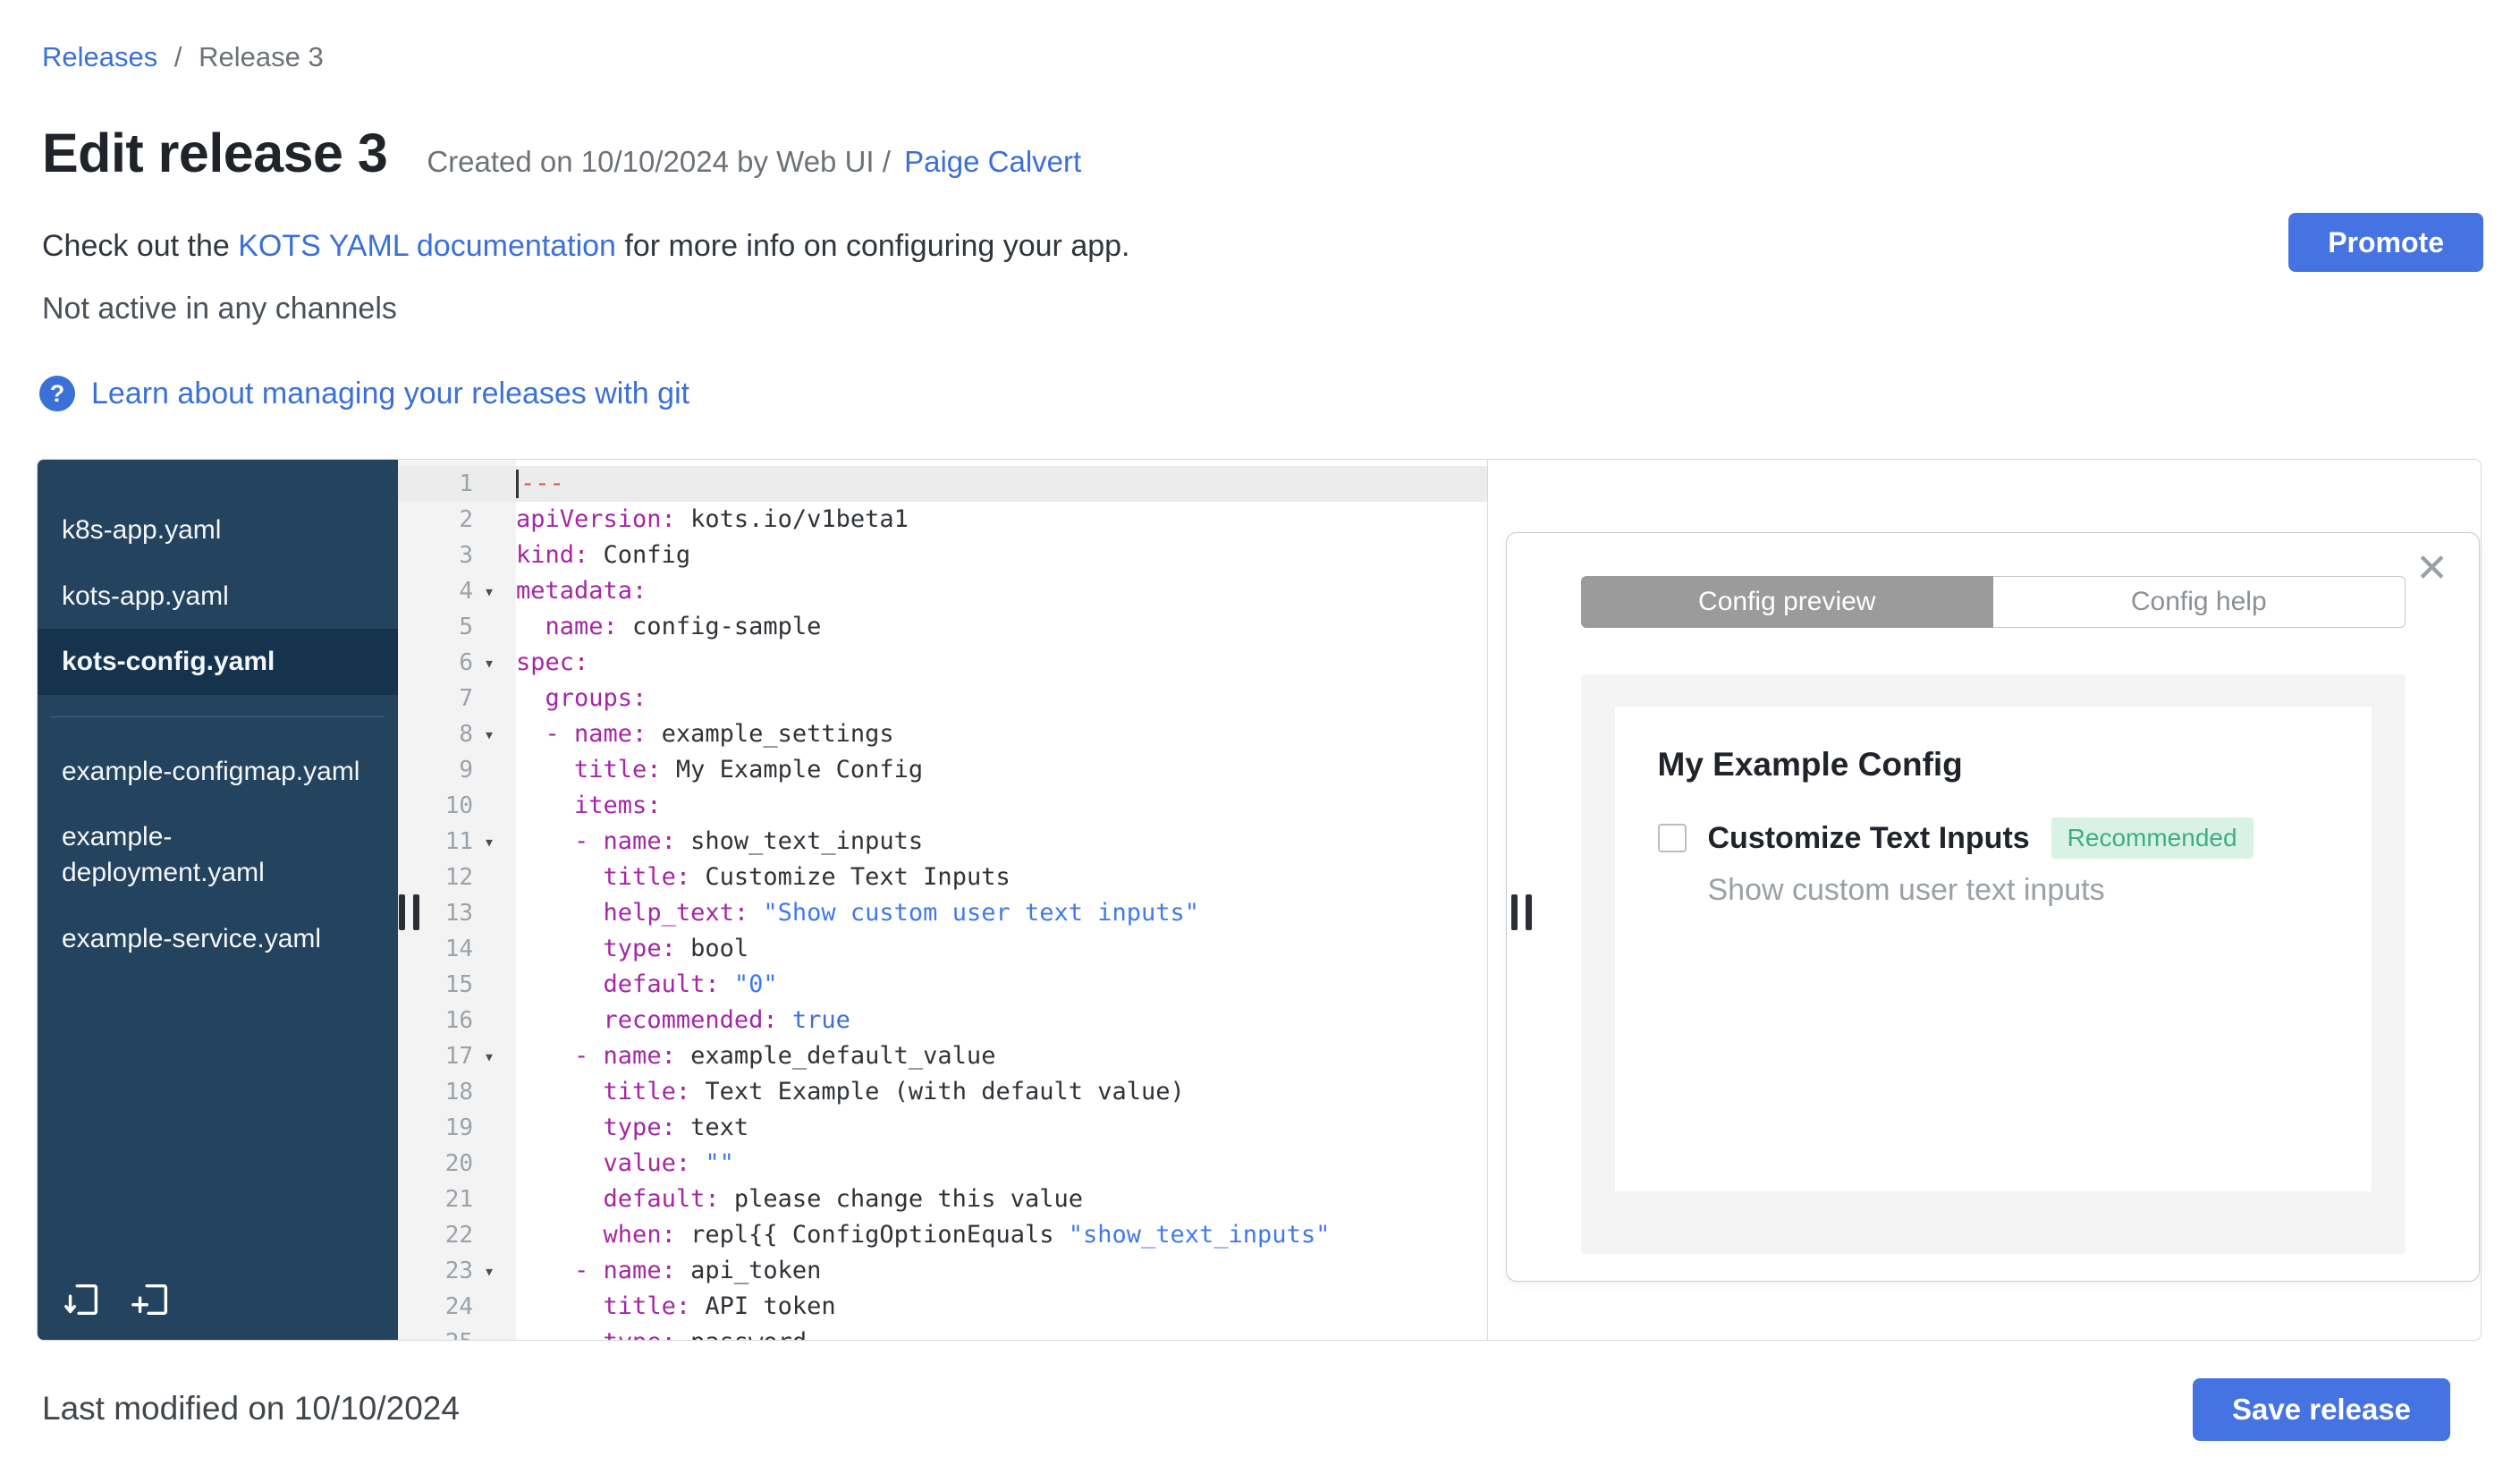  I want to click on last-modified: Last modified on 10/10/2024, so click(251, 1408).